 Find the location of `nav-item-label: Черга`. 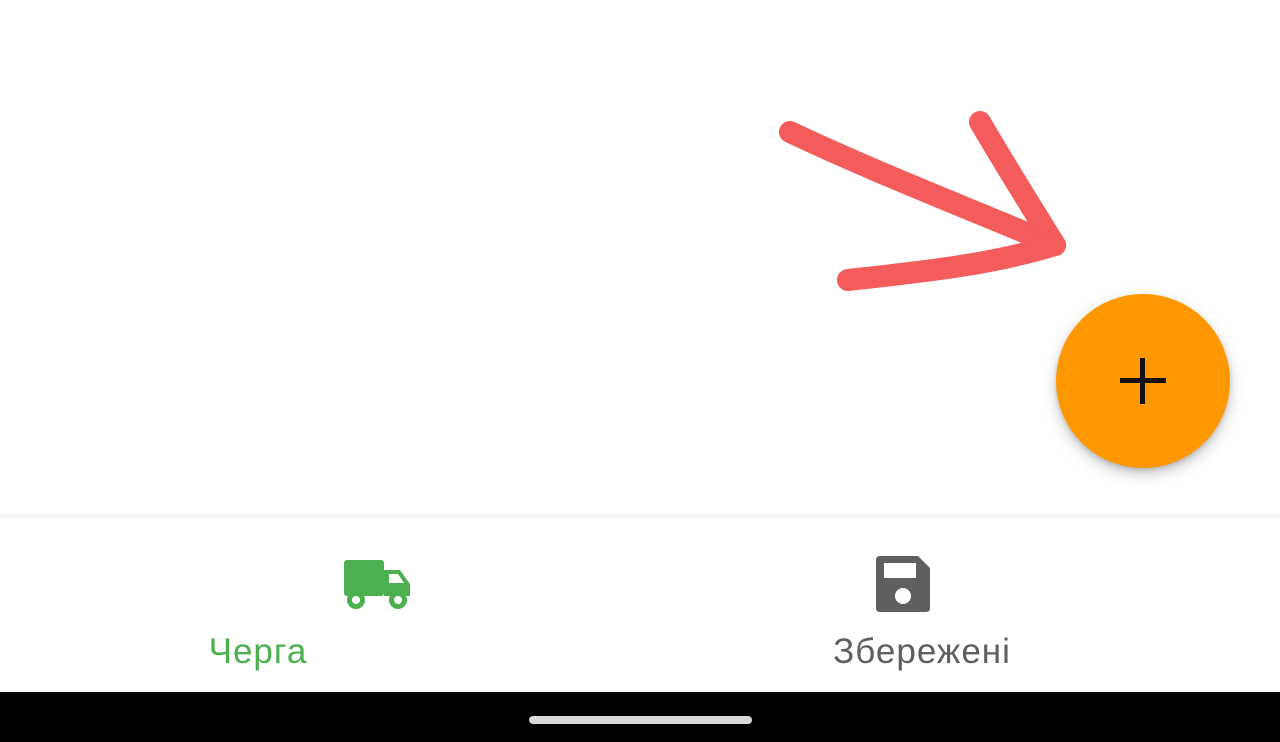

nav-item-label: Черга is located at coordinates (258, 651).